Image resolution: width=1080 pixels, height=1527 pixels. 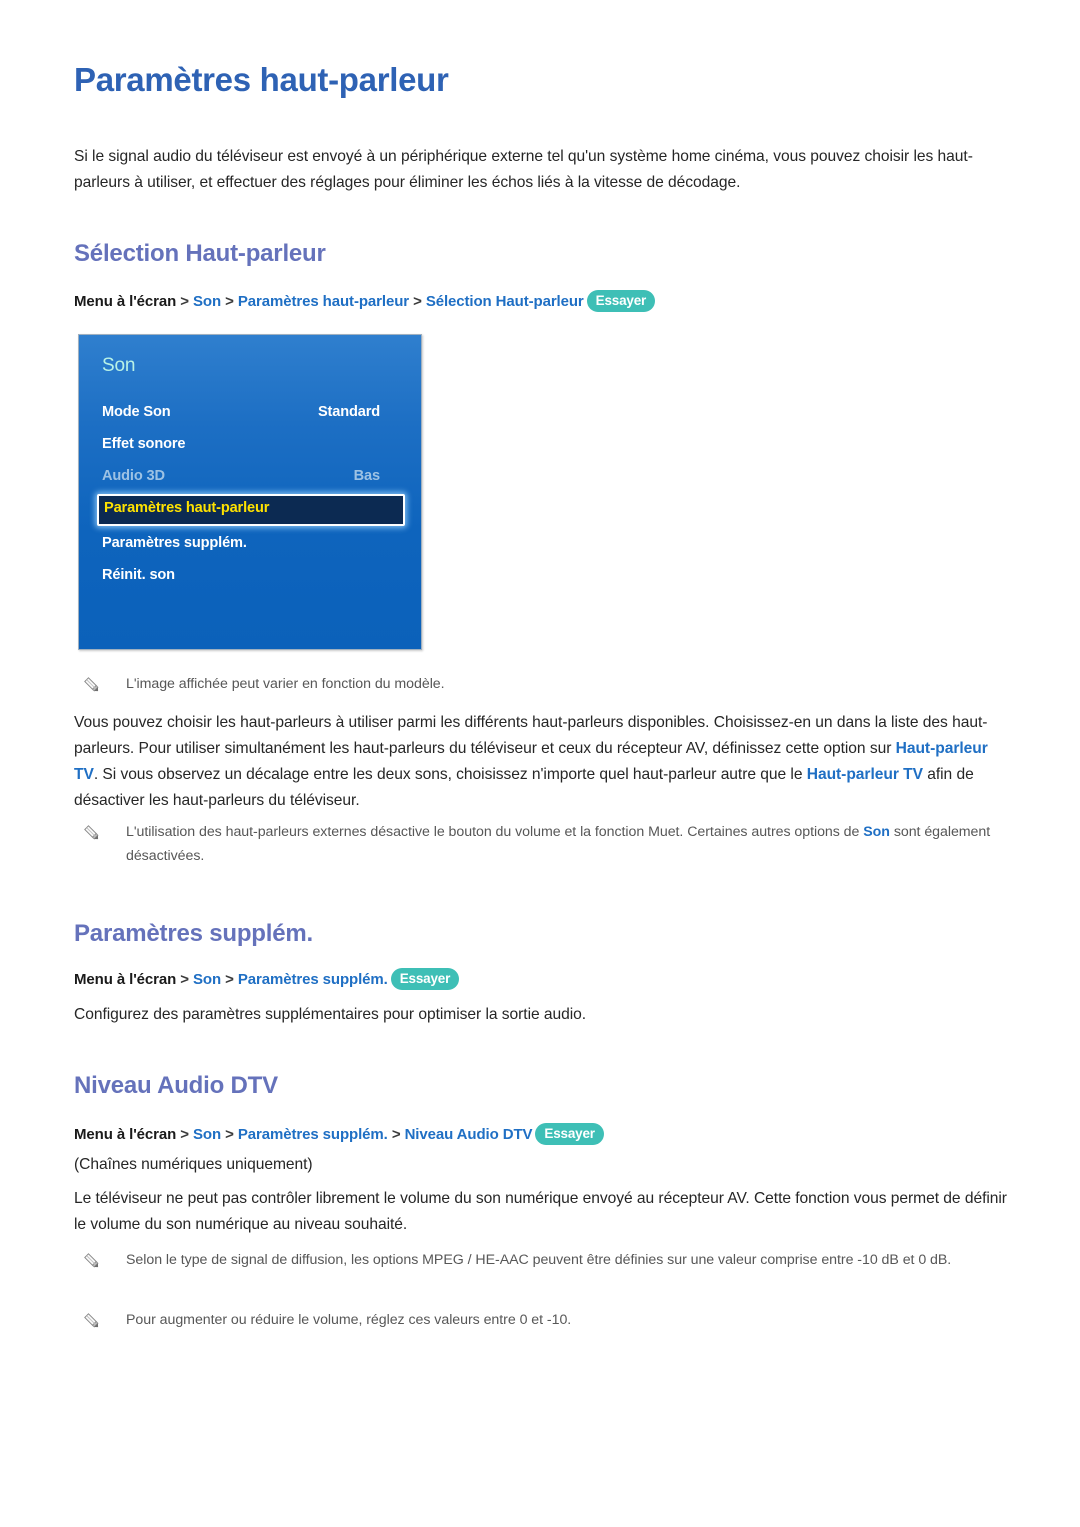 I want to click on section-title-selection-haut-parleur: Sélection Haut-parleur, so click(x=200, y=253).